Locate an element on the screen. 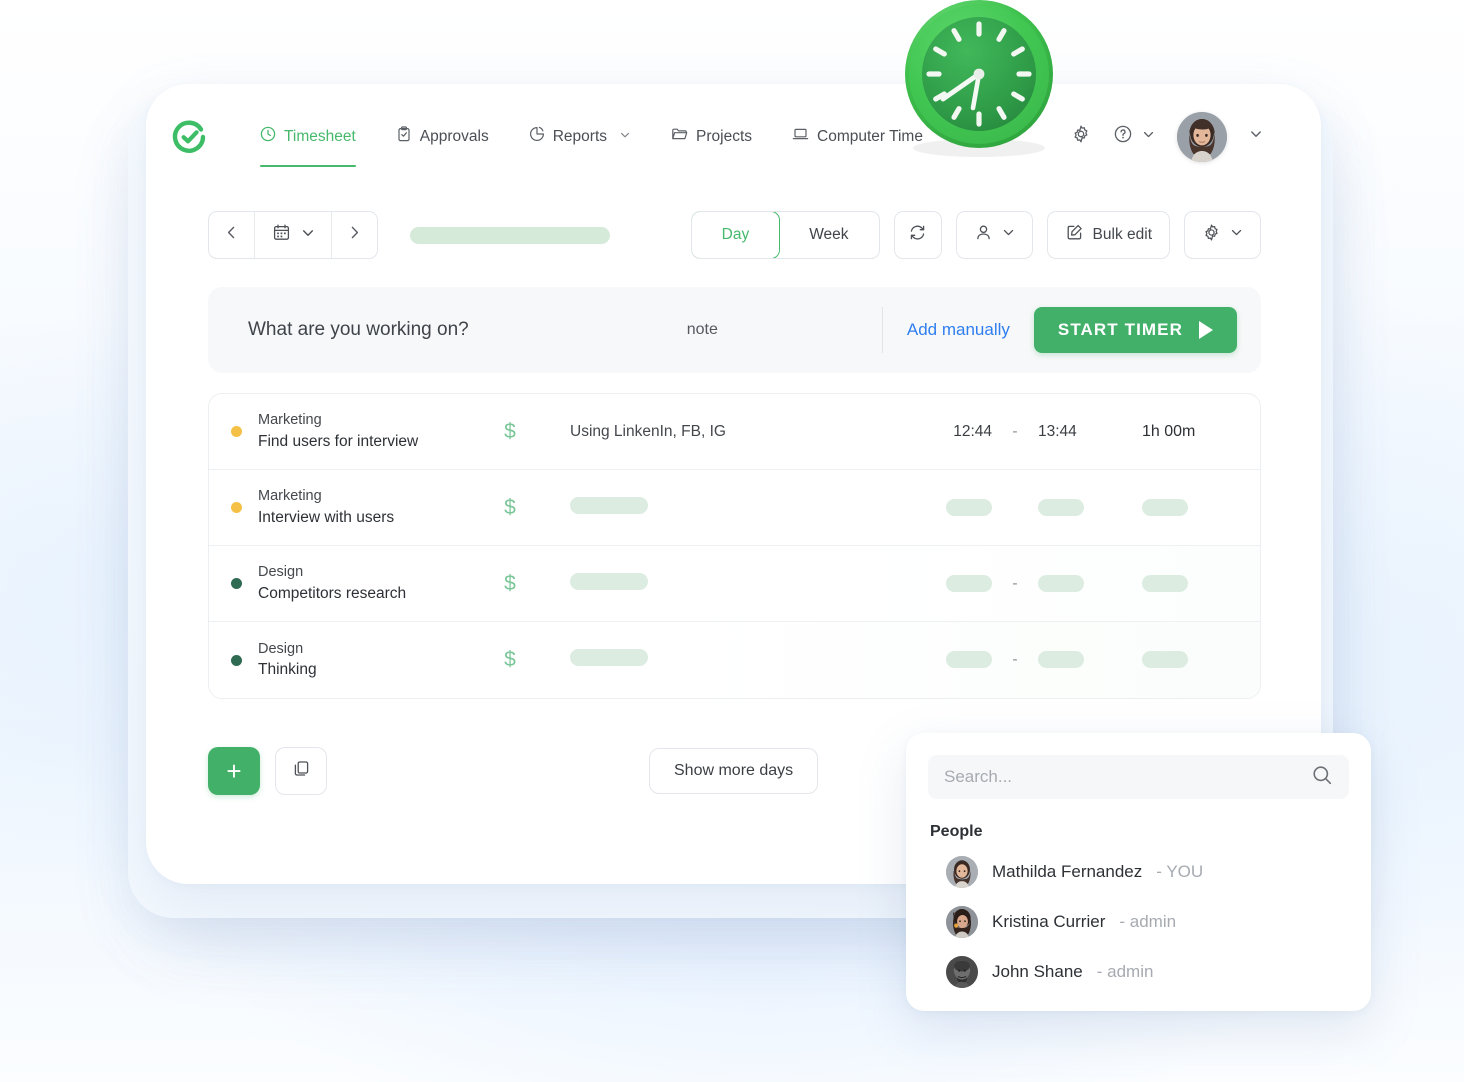 The image size is (1464, 1082). calendar-icon is located at coordinates (281, 235).